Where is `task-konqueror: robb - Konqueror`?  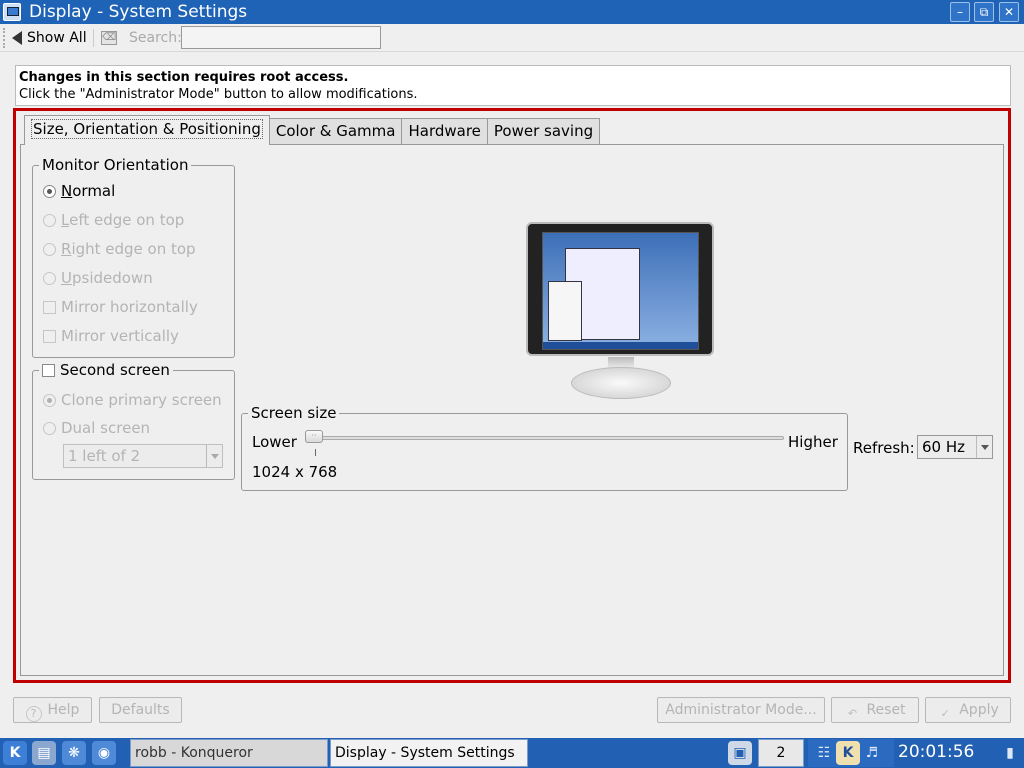 task-konqueror: robb - Konqueror is located at coordinates (229, 753).